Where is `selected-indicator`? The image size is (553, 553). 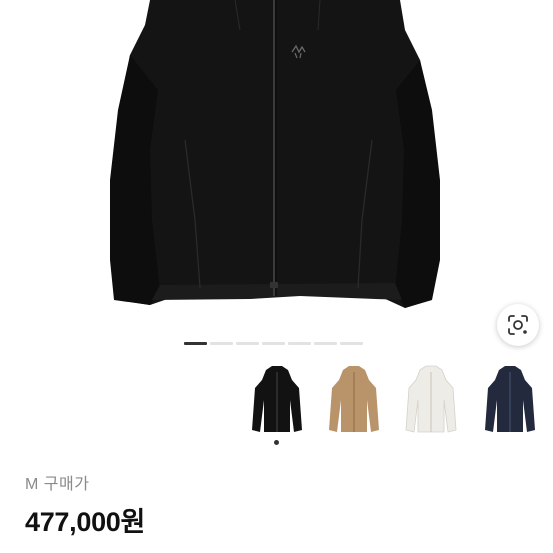 selected-indicator is located at coordinates (276, 442).